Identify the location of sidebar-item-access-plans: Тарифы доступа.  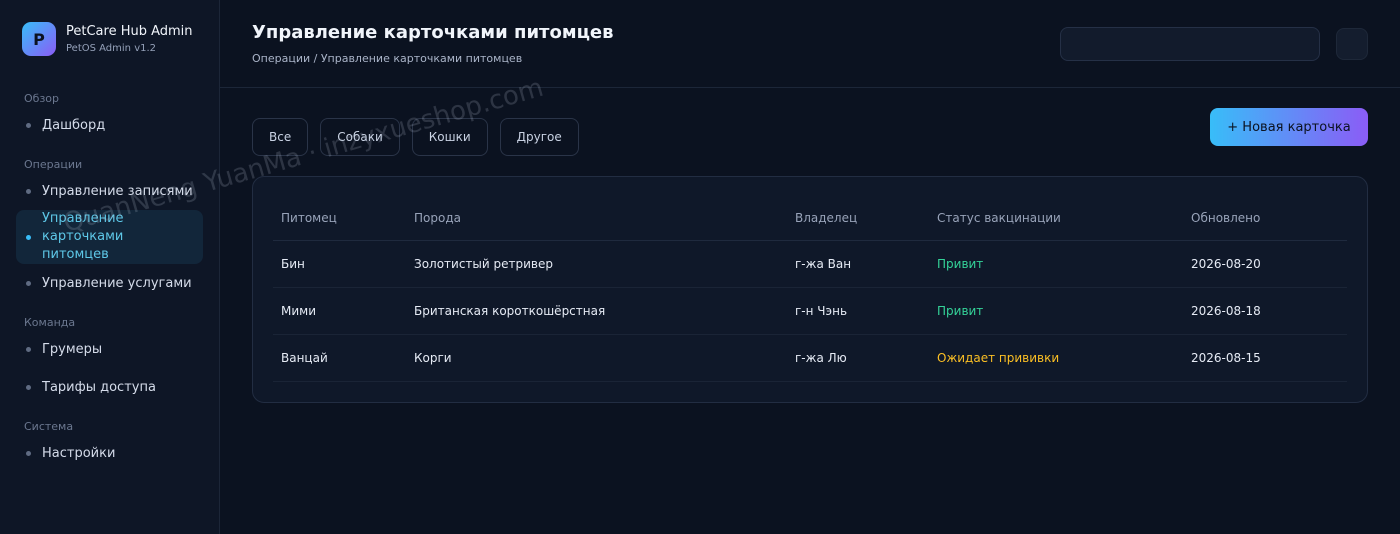
(109, 387).